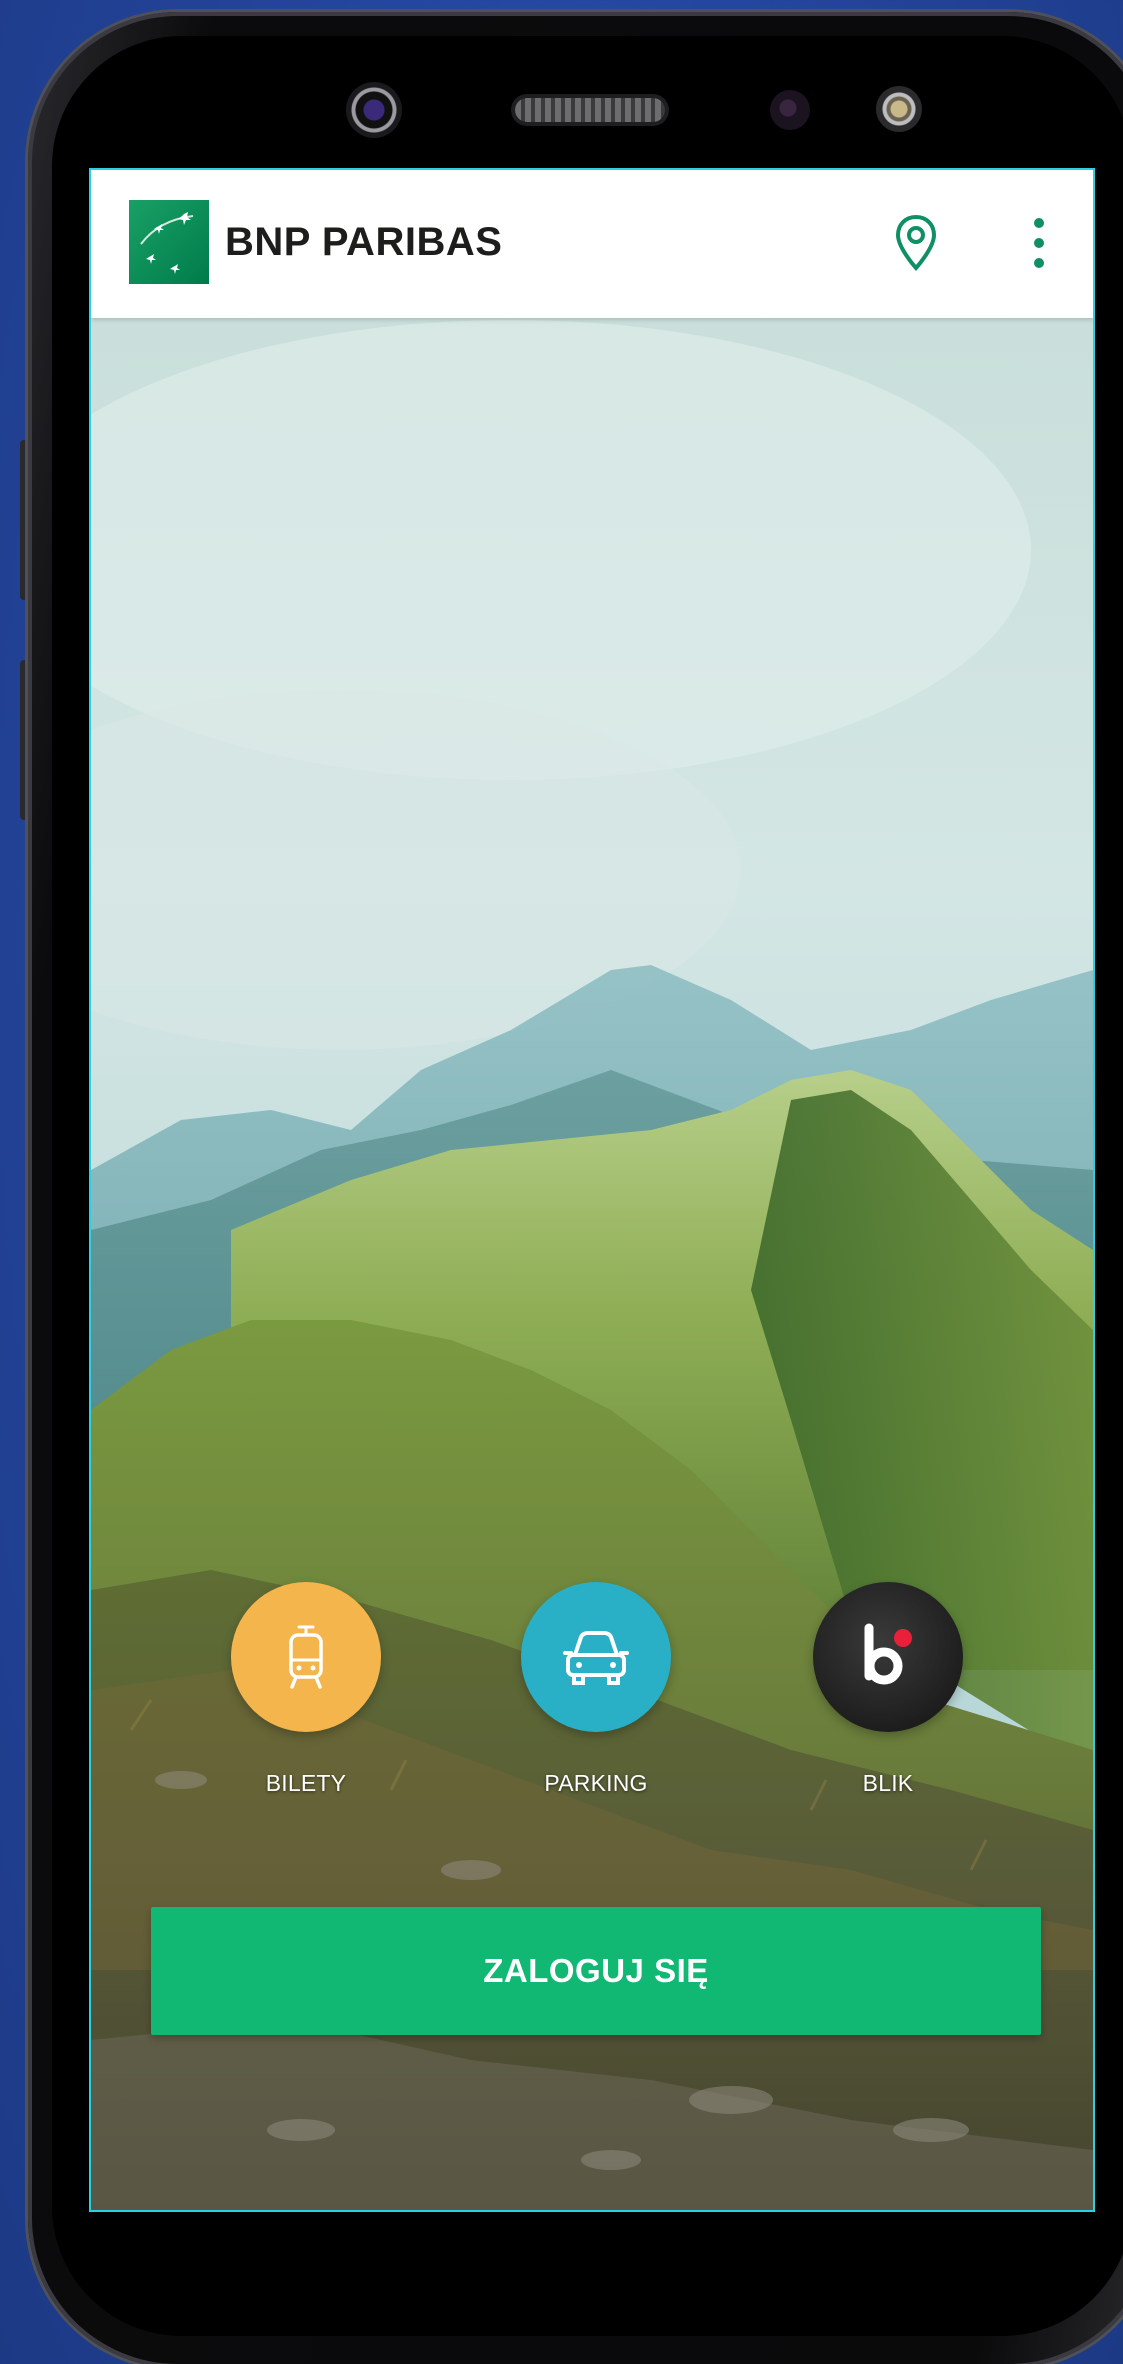 The image size is (1123, 2364). Describe the element at coordinates (306, 1783) in the screenshot. I see `bilety-label: BILETY` at that location.